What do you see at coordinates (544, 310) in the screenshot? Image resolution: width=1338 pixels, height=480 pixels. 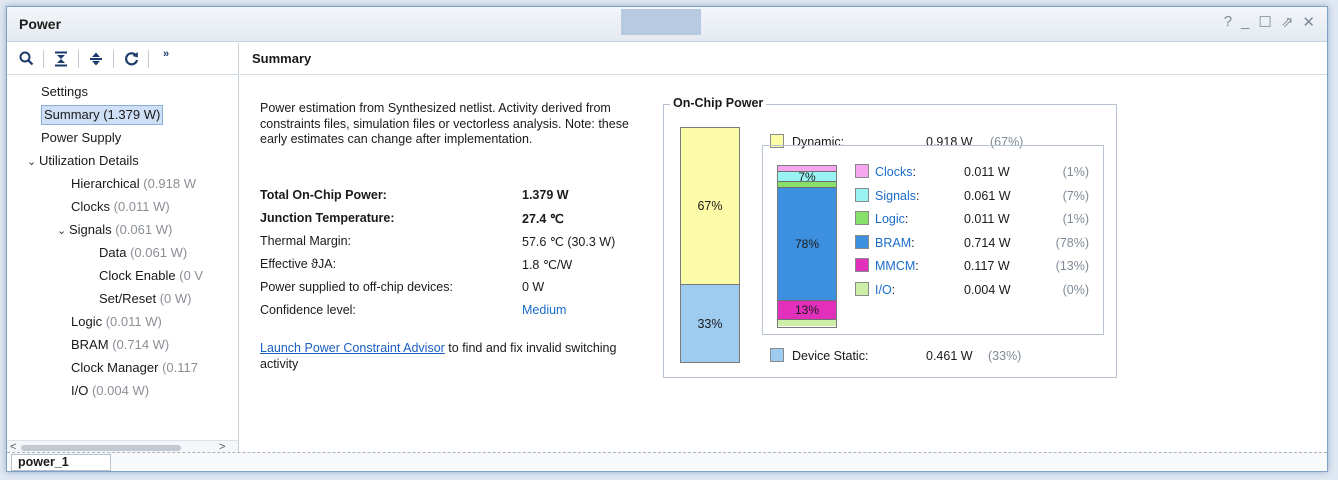 I see `confidence-level-link: Medium` at bounding box center [544, 310].